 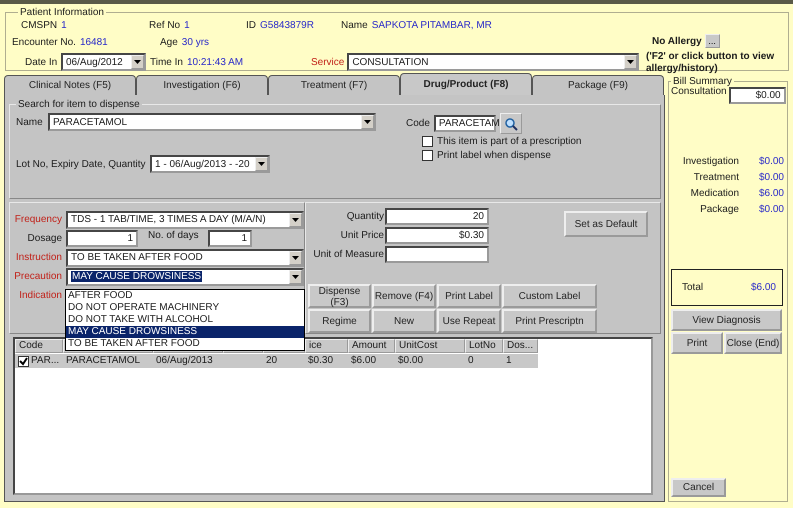 What do you see at coordinates (753, 343) in the screenshot?
I see `close-button: Close (End)` at bounding box center [753, 343].